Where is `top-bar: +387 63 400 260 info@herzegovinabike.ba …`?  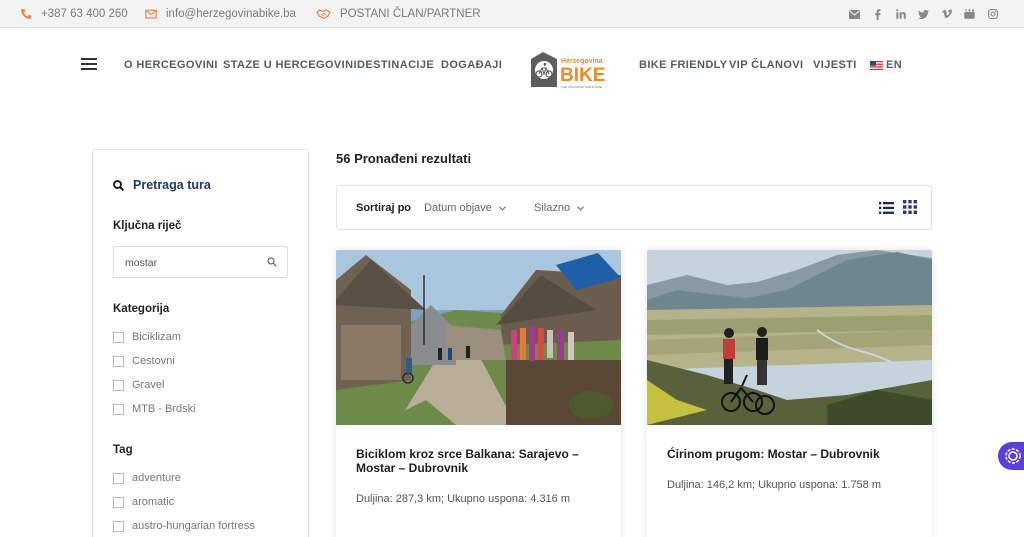 top-bar: +387 63 400 260 info@herzegovinabike.ba … is located at coordinates (512, 14).